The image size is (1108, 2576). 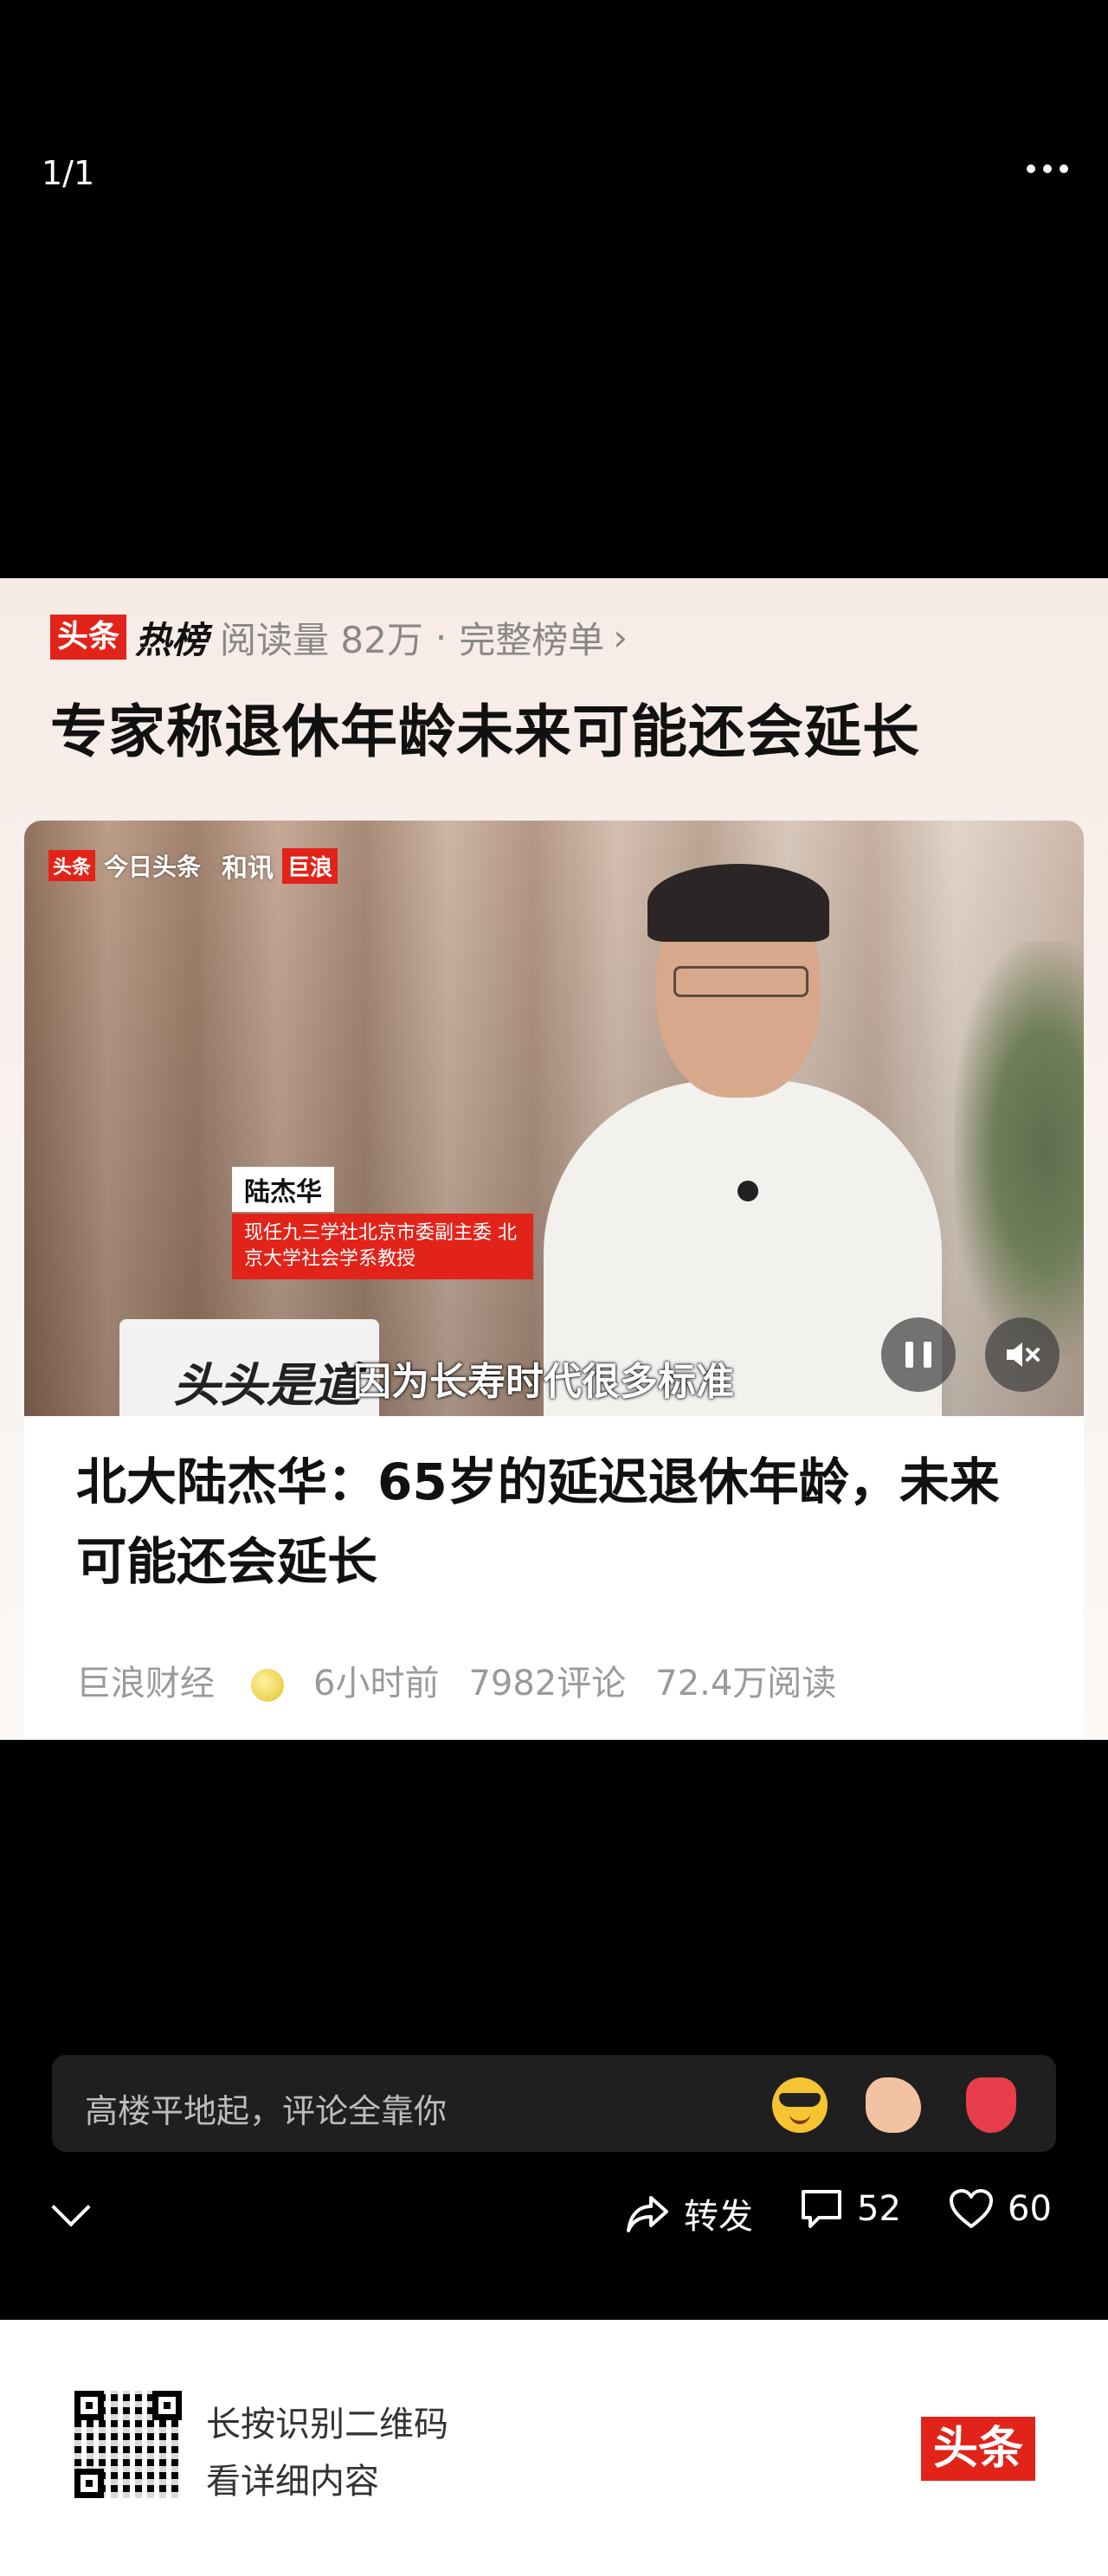 What do you see at coordinates (72, 865) in the screenshot?
I see `watermark-logo: 头条` at bounding box center [72, 865].